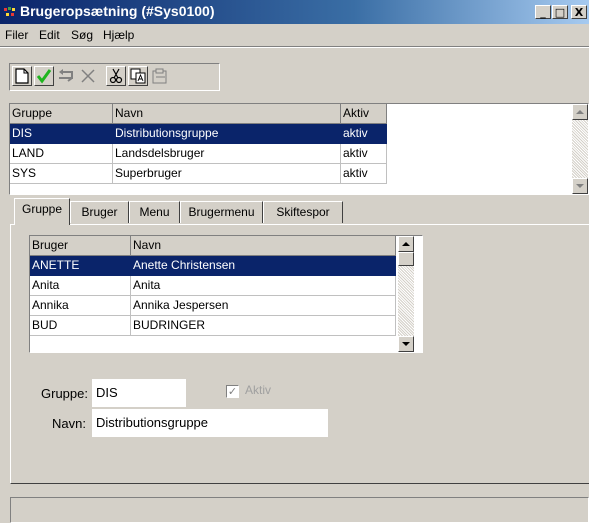 This screenshot has width=589, height=523. I want to click on cell-navn: BUDRINGER, so click(263, 326).